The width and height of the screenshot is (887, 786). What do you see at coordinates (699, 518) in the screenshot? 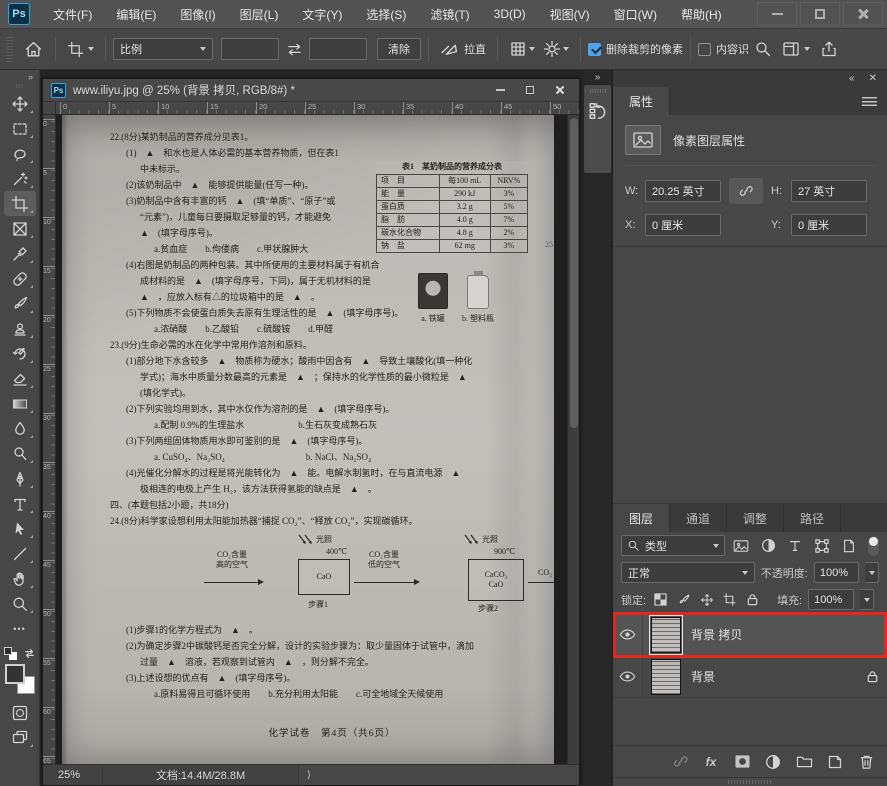
I see `layers-group-tab: 通道` at bounding box center [699, 518].